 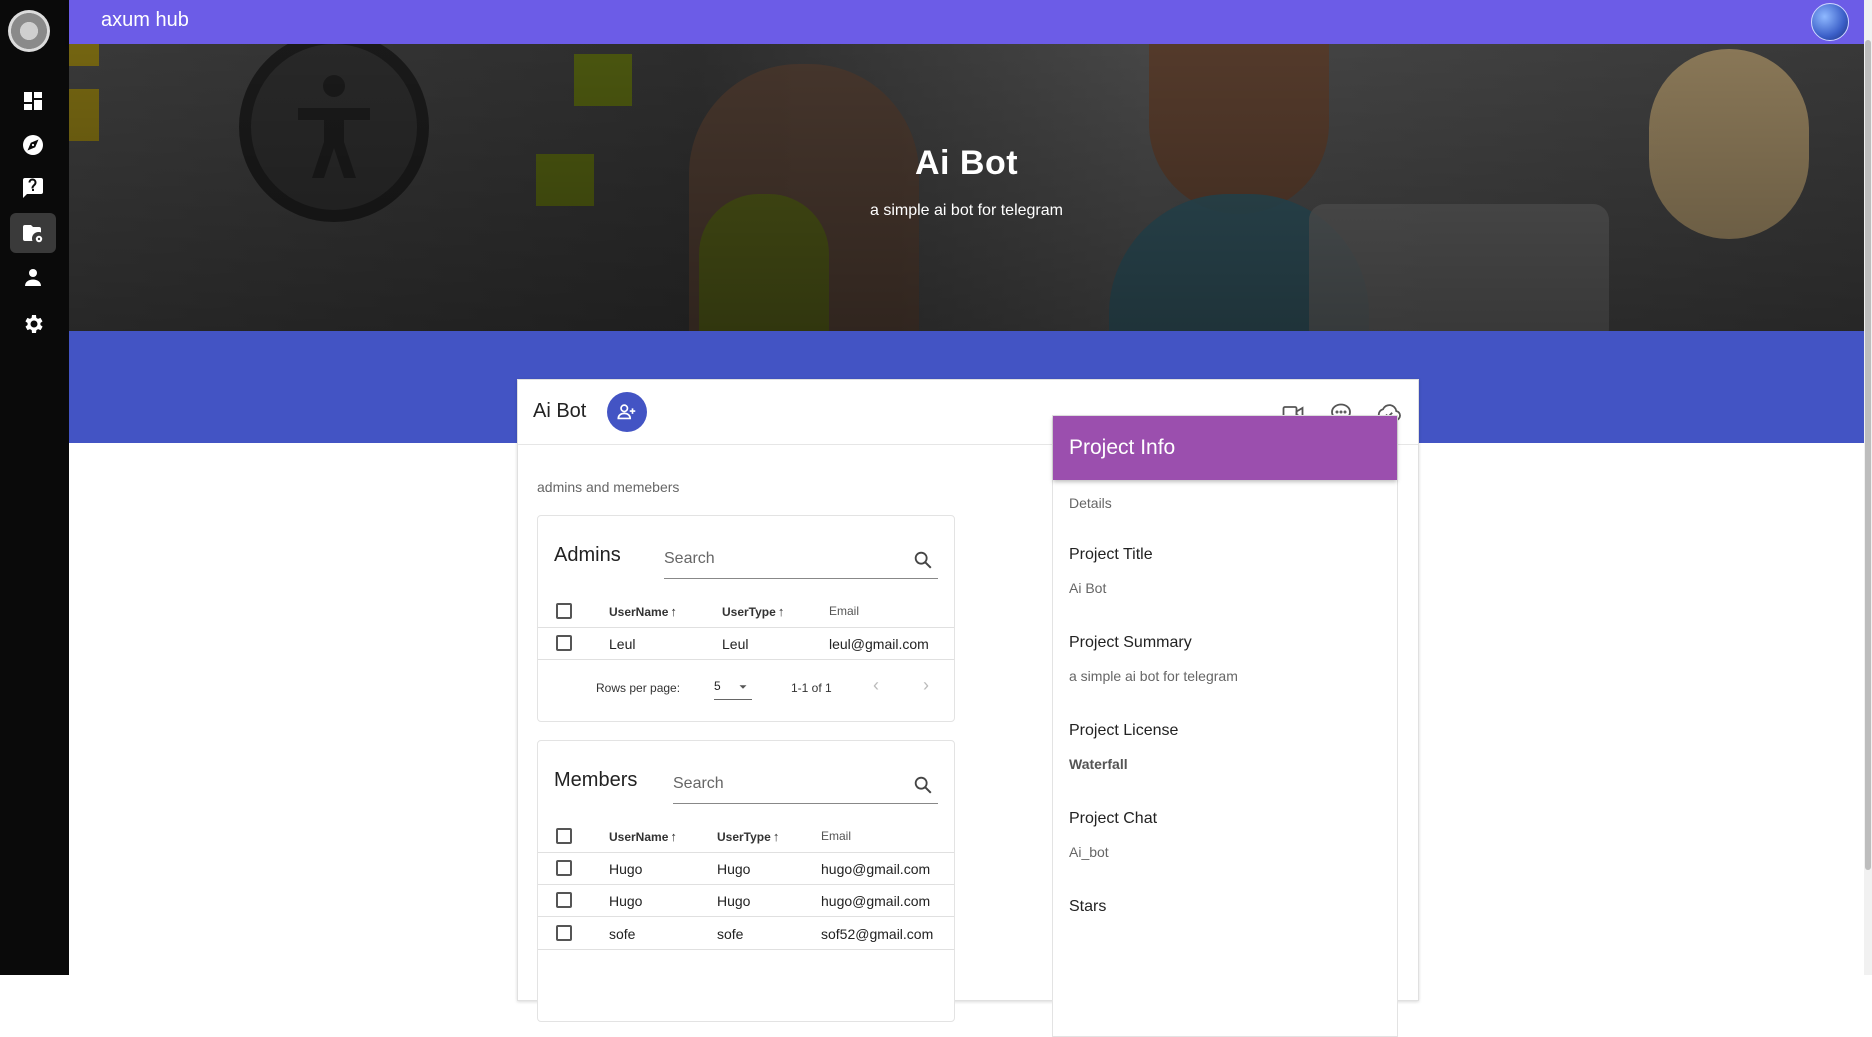 I want to click on sidebar-item-settings, so click(x=33, y=324).